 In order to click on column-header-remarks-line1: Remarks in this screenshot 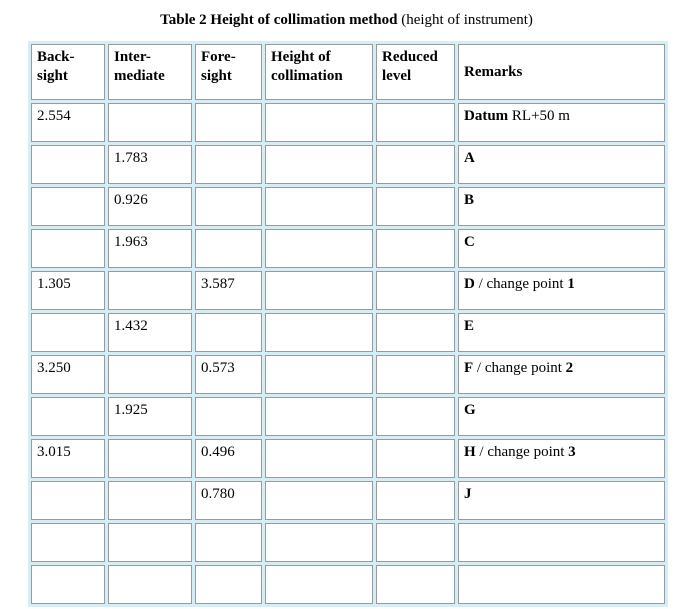, I will do `click(493, 71)`.